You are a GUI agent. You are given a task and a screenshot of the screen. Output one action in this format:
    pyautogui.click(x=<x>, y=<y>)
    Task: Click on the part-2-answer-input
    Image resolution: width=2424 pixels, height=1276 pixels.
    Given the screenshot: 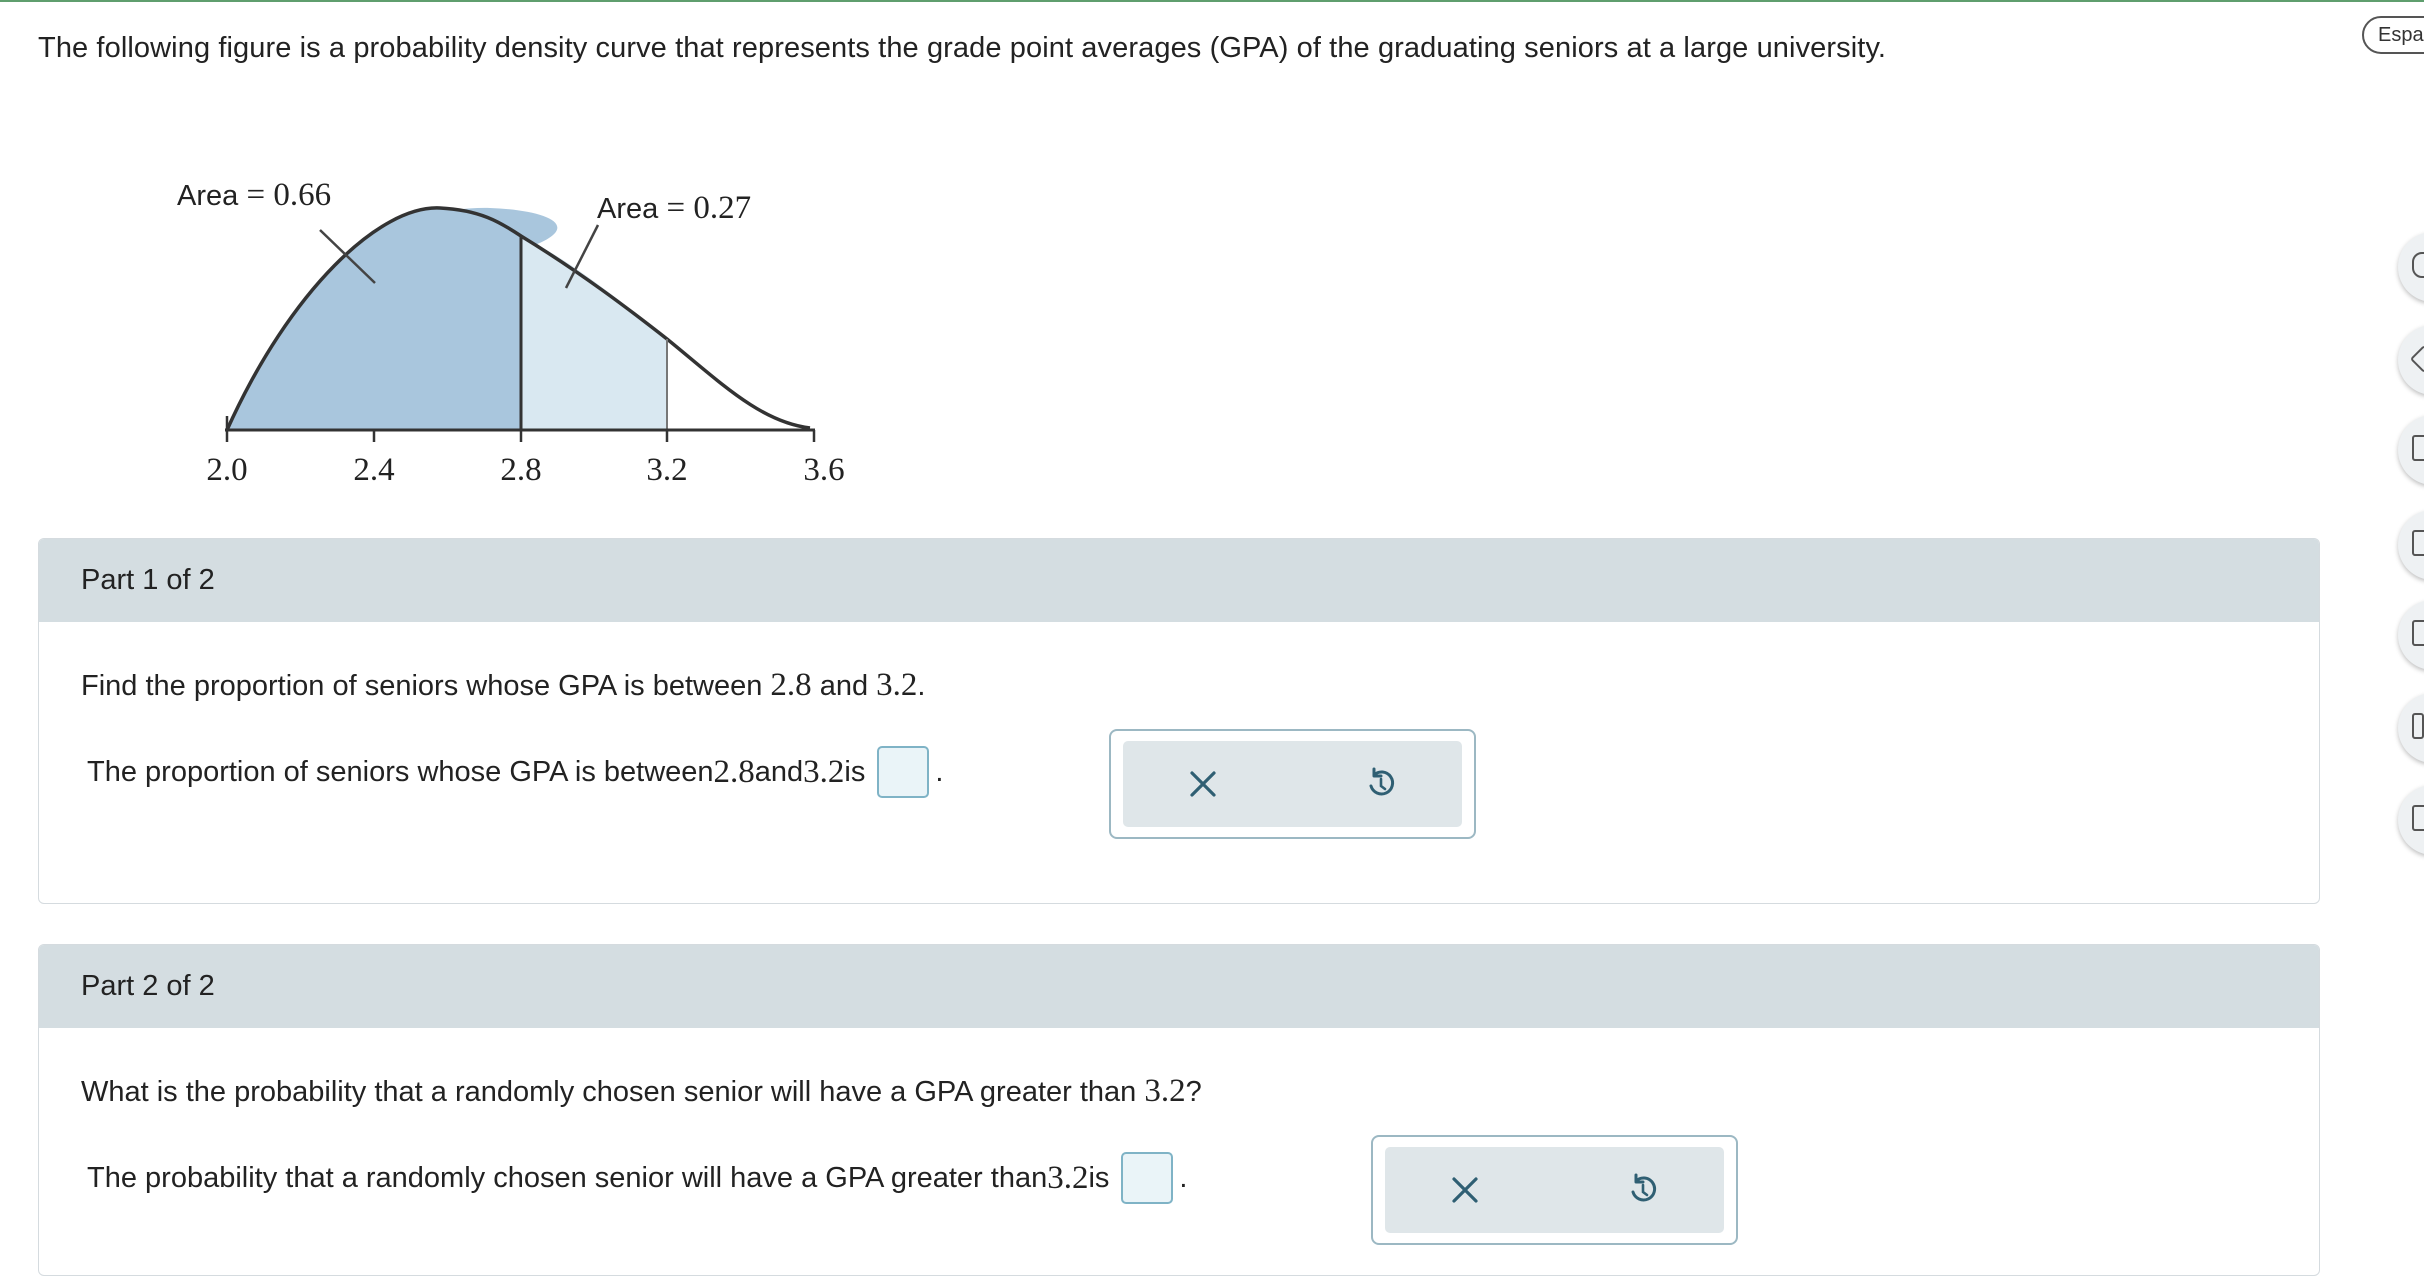 What is the action you would take?
    pyautogui.click(x=1147, y=1178)
    